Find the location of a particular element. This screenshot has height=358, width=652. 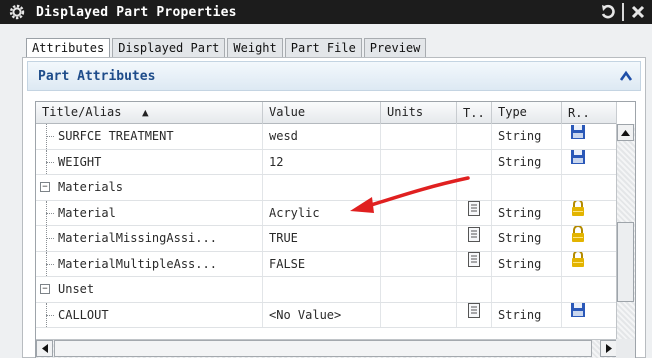

window-title: Displayed Part Properties is located at coordinates (136, 12).